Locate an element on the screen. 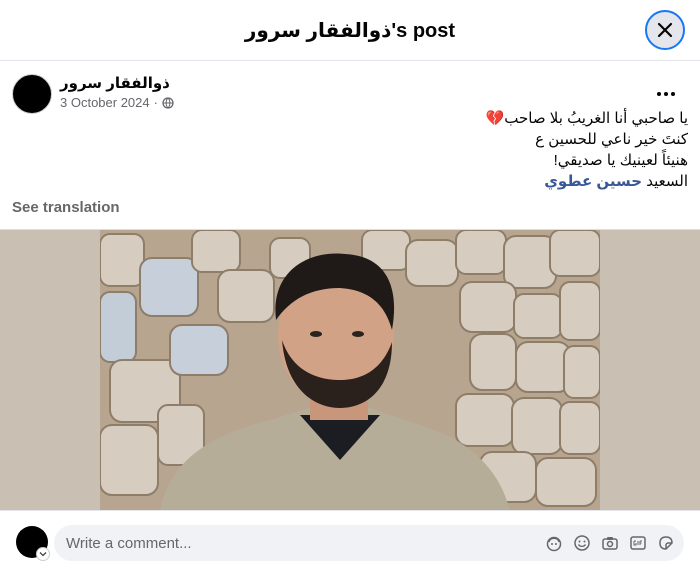  emoji-icon is located at coordinates (582, 543).